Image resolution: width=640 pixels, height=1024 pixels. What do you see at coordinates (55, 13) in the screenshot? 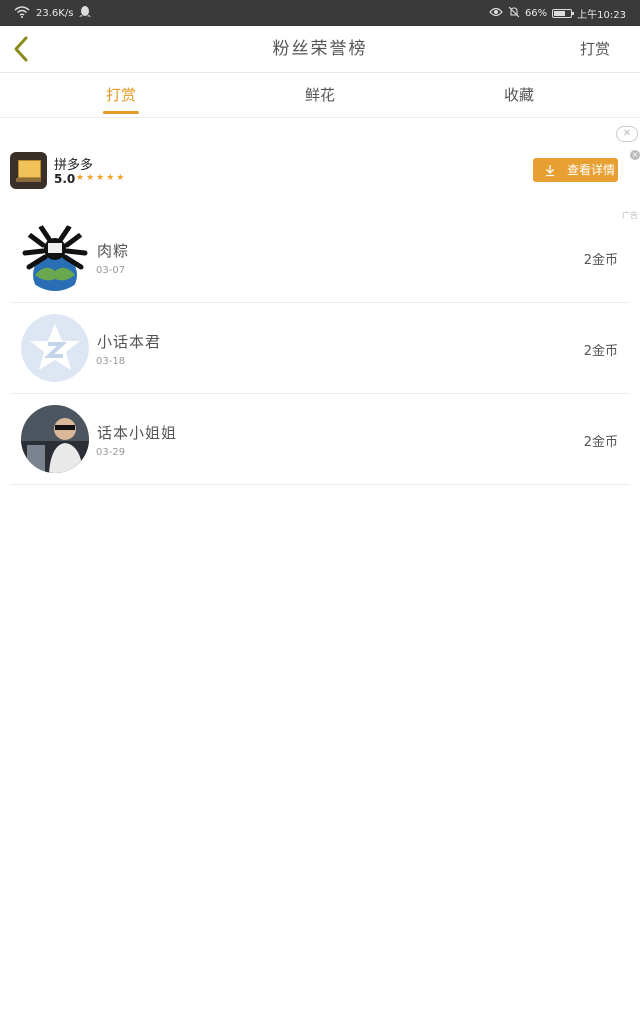
I see `network-speed: 23.6K/s` at bounding box center [55, 13].